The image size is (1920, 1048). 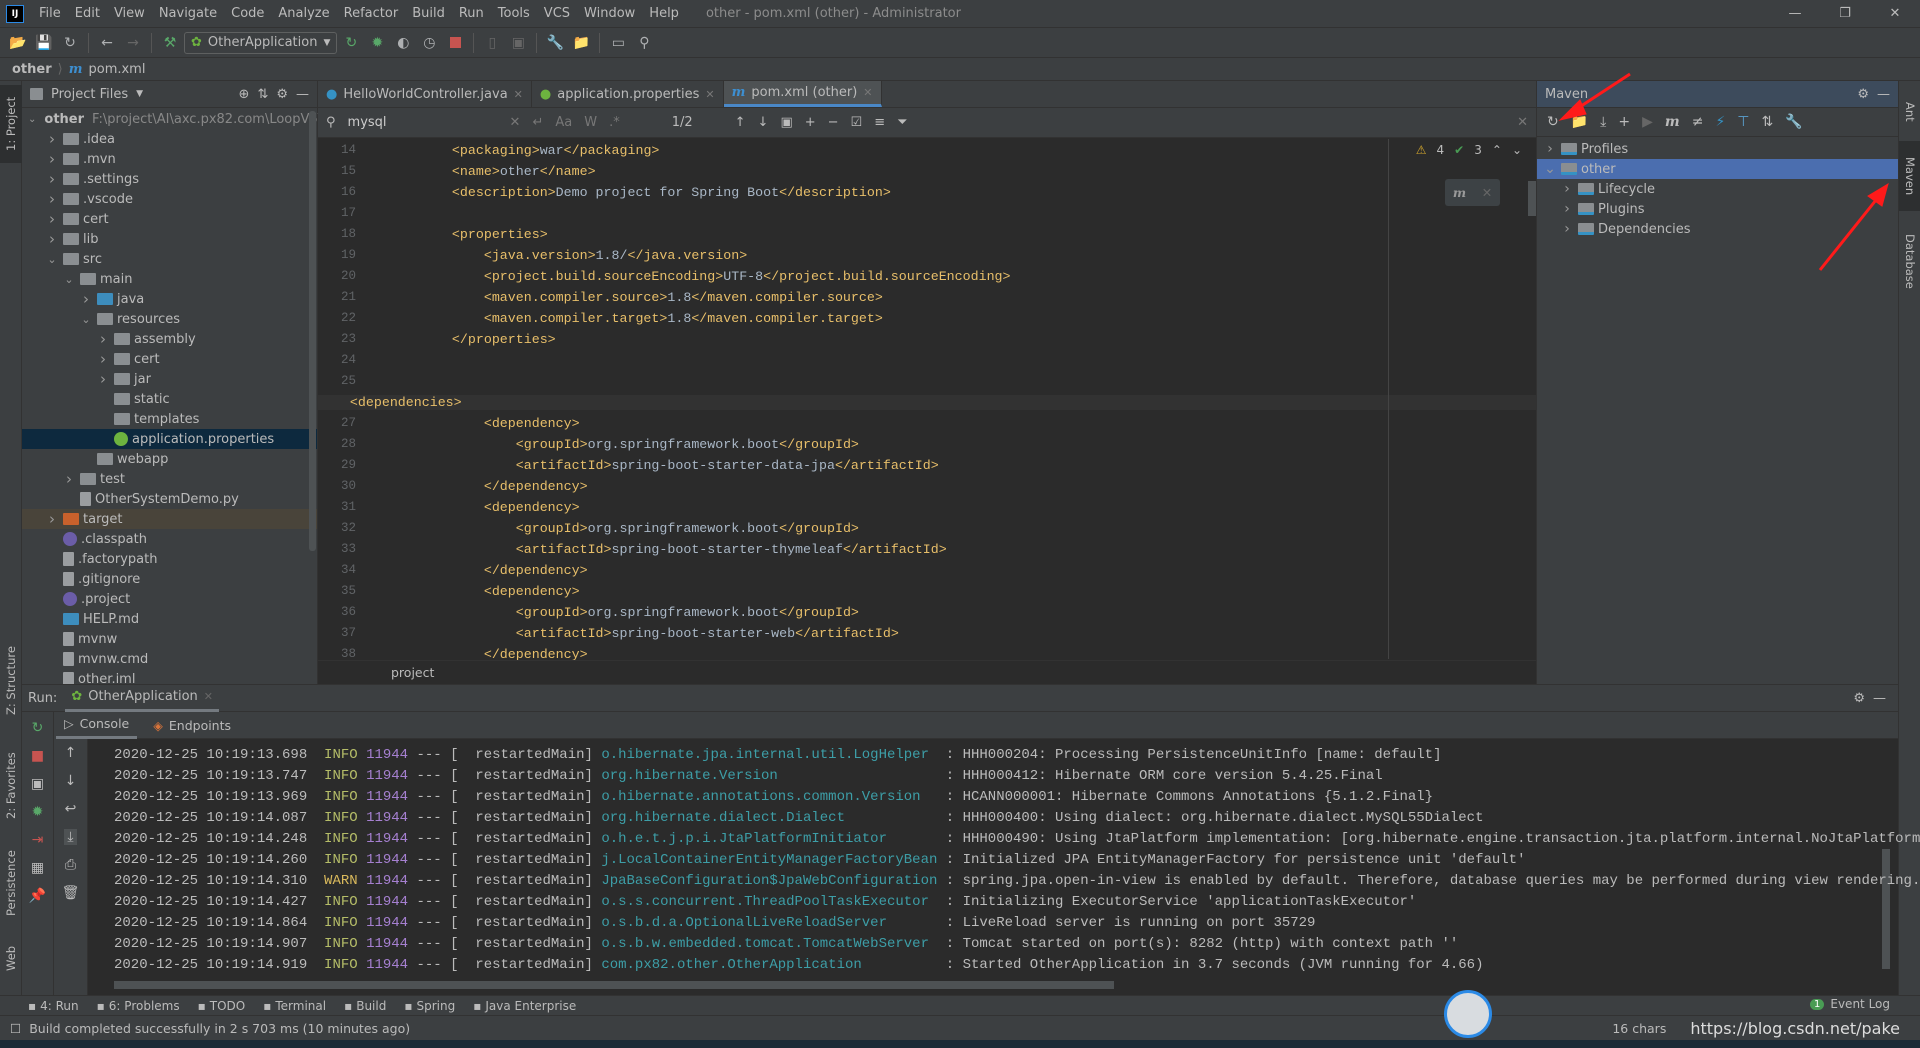 I want to click on menu-run: Run, so click(x=471, y=13).